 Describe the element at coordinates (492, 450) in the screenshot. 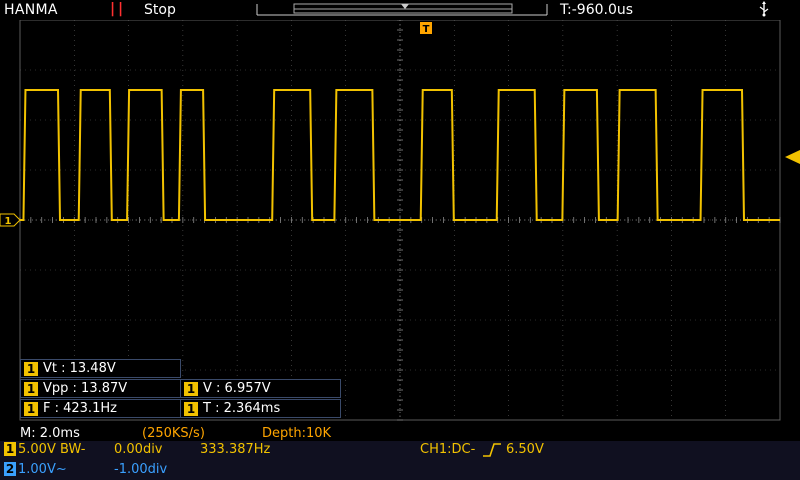

I see `rising-edge-icon` at that location.